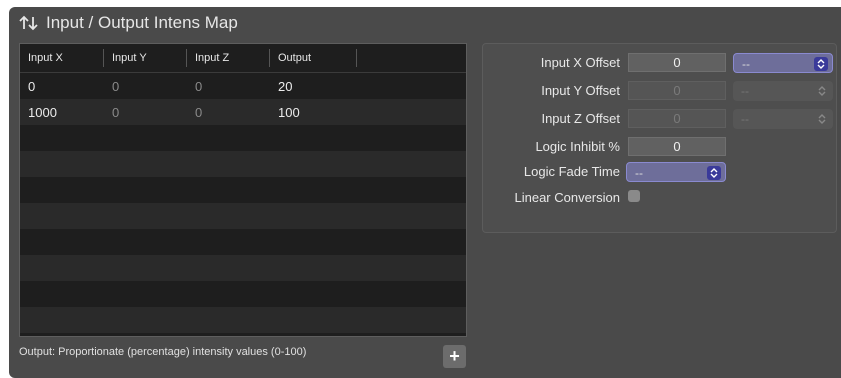 The image size is (841, 378). Describe the element at coordinates (62, 112) in the screenshot. I see `cell-input-x: 1000` at that location.